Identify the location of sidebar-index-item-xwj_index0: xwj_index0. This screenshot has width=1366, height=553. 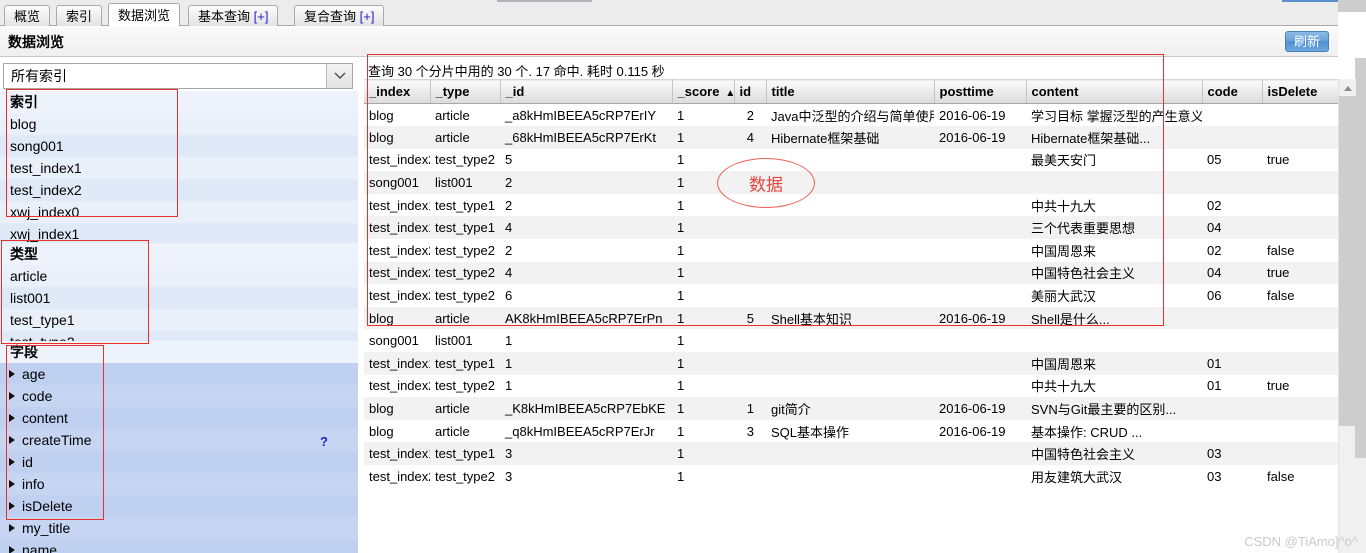
(179, 212).